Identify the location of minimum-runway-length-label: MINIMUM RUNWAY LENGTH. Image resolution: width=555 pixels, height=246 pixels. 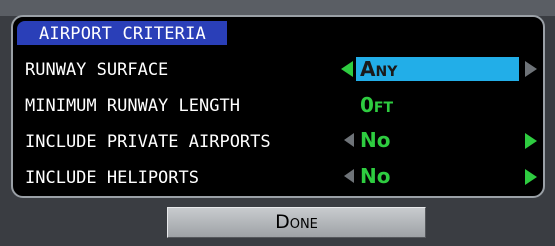
(132, 106).